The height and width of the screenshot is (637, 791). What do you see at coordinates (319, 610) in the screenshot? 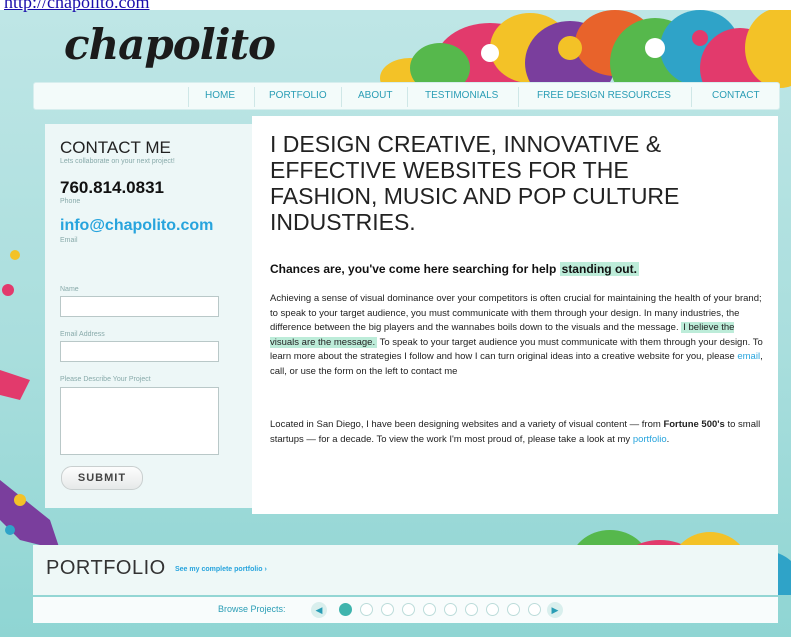
I see `arrow-left-icon: ◀` at bounding box center [319, 610].